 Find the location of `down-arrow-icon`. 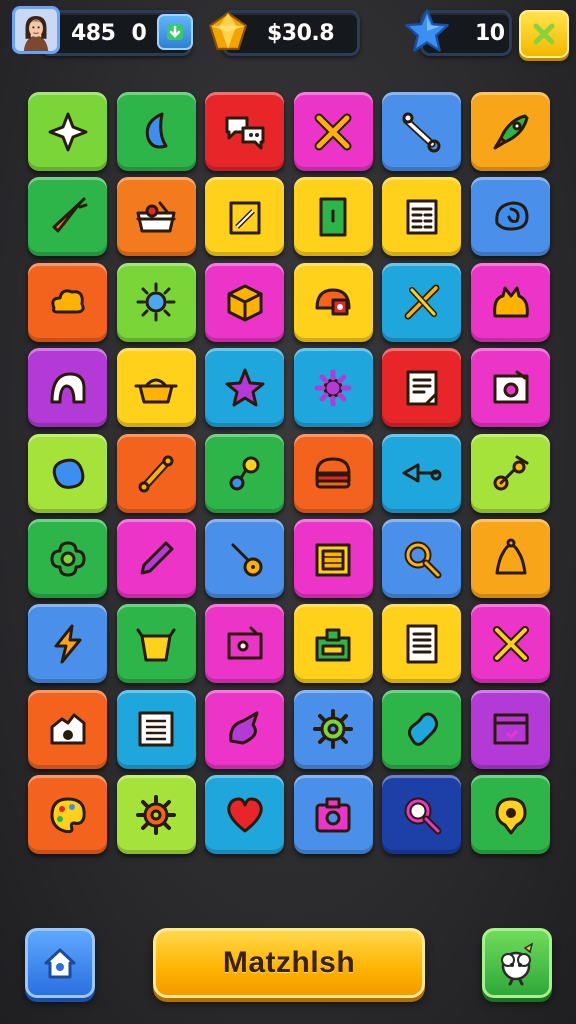

down-arrow-icon is located at coordinates (175, 32).